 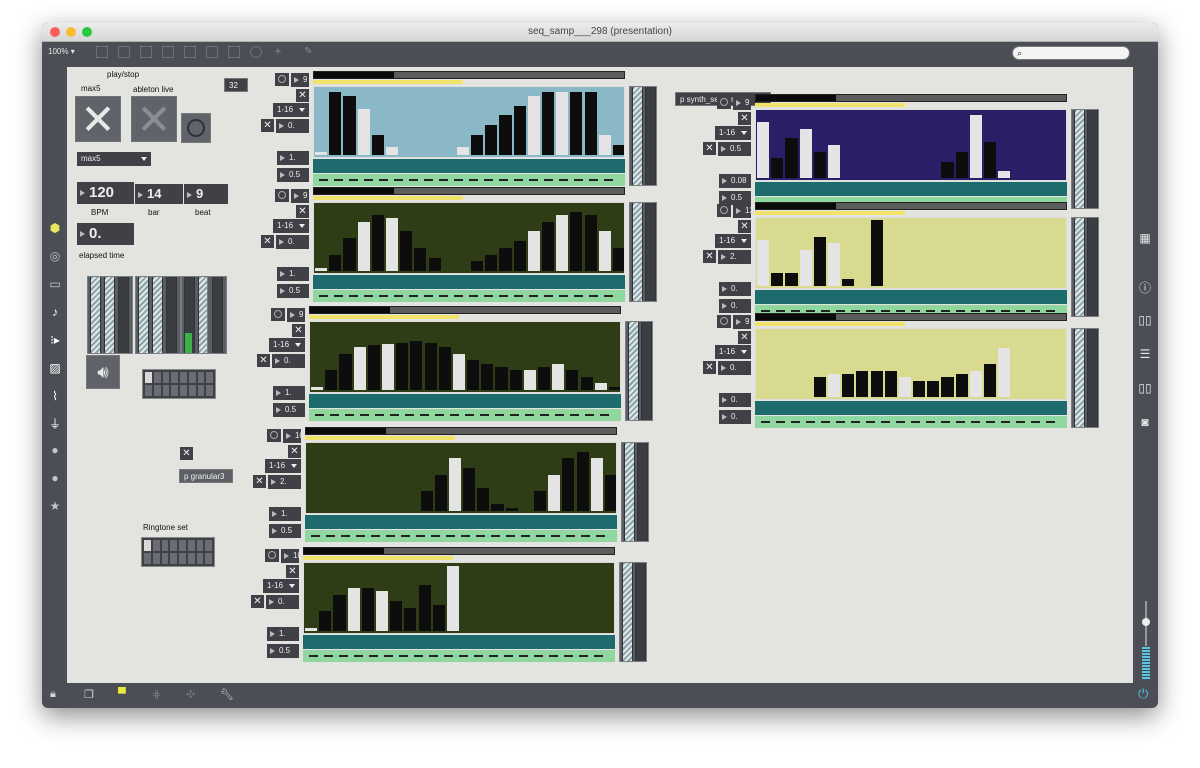 I want to click on plugin-icon: ▭, so click(x=55, y=284).